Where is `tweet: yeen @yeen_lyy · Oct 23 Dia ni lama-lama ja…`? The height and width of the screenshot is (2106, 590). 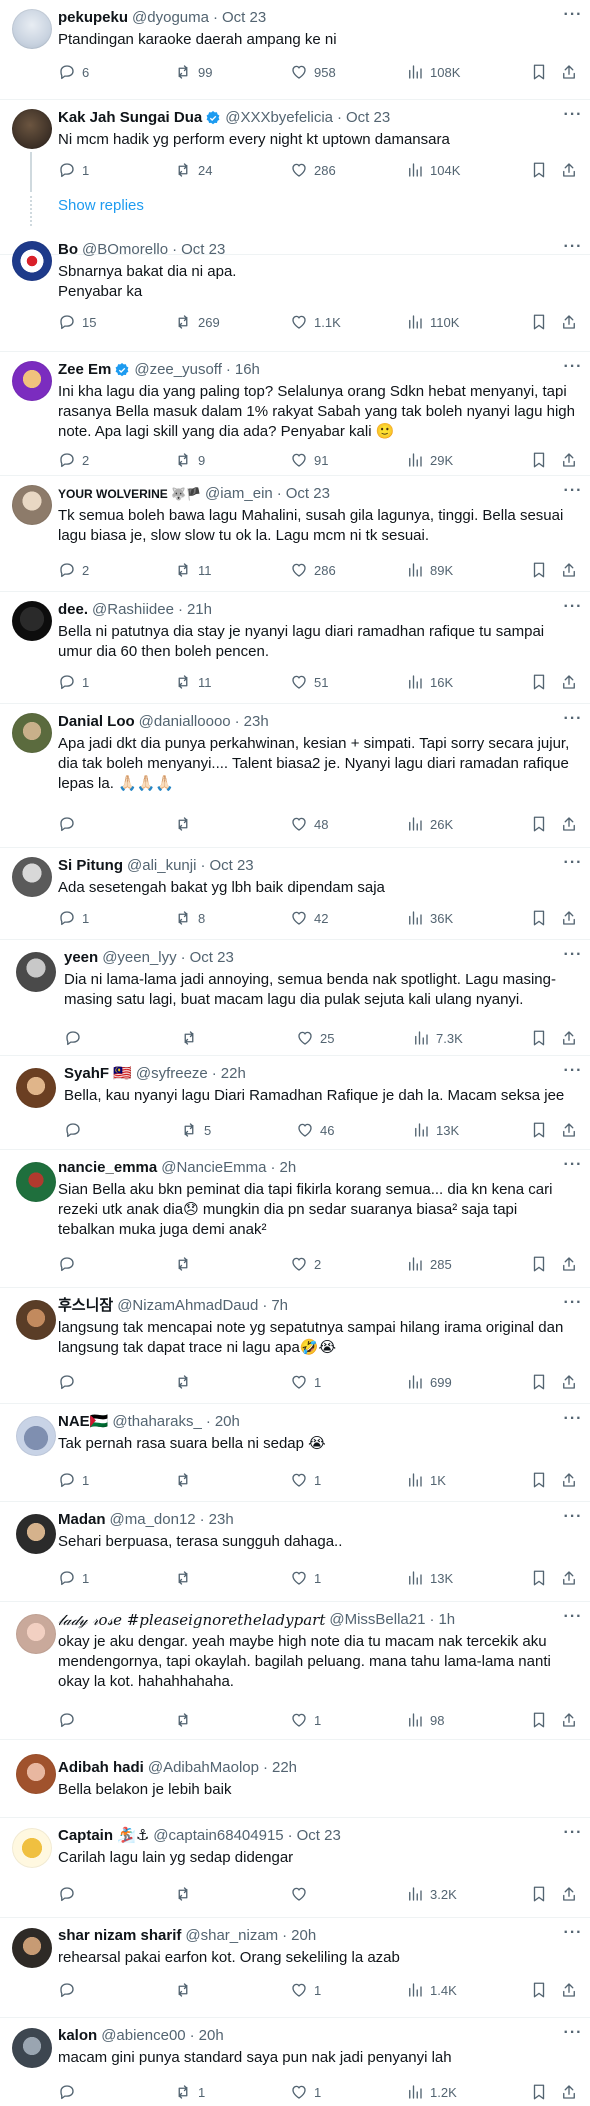 tweet: yeen @yeen_lyy · Oct 23 Dia ni lama-lama ja… is located at coordinates (295, 998).